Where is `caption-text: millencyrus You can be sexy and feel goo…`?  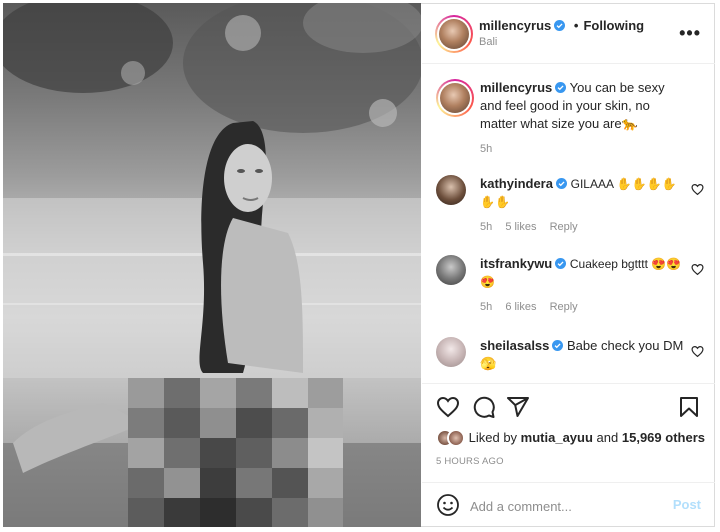 caption-text: millencyrus You can be sexy and feel goo… is located at coordinates (583, 106).